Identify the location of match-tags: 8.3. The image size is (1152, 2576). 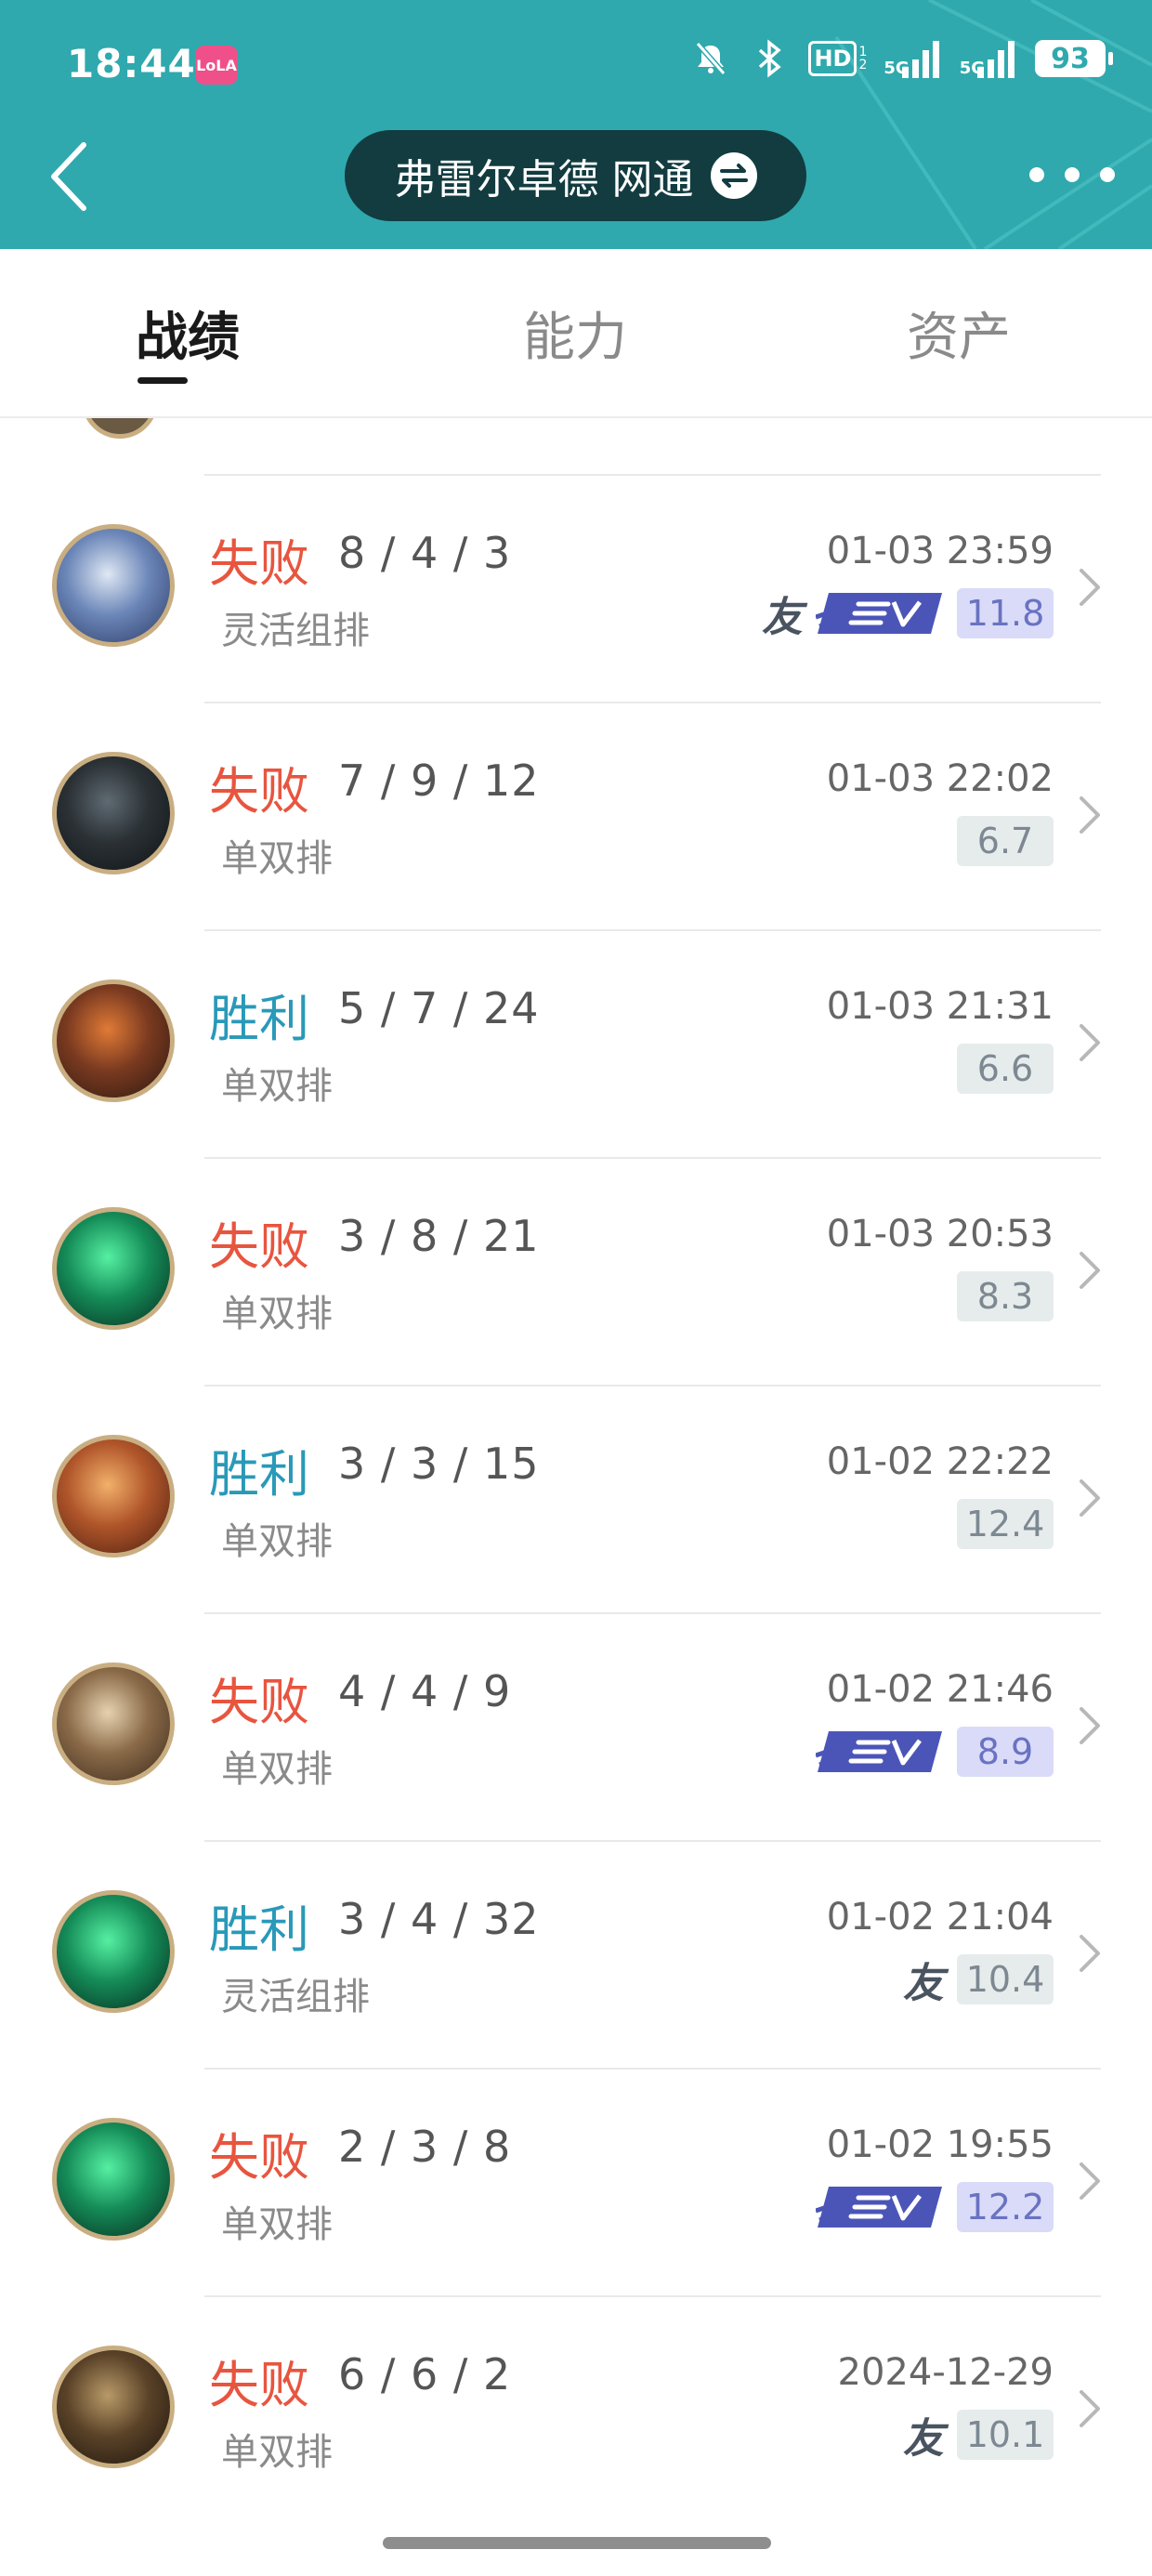
(1006, 1296).